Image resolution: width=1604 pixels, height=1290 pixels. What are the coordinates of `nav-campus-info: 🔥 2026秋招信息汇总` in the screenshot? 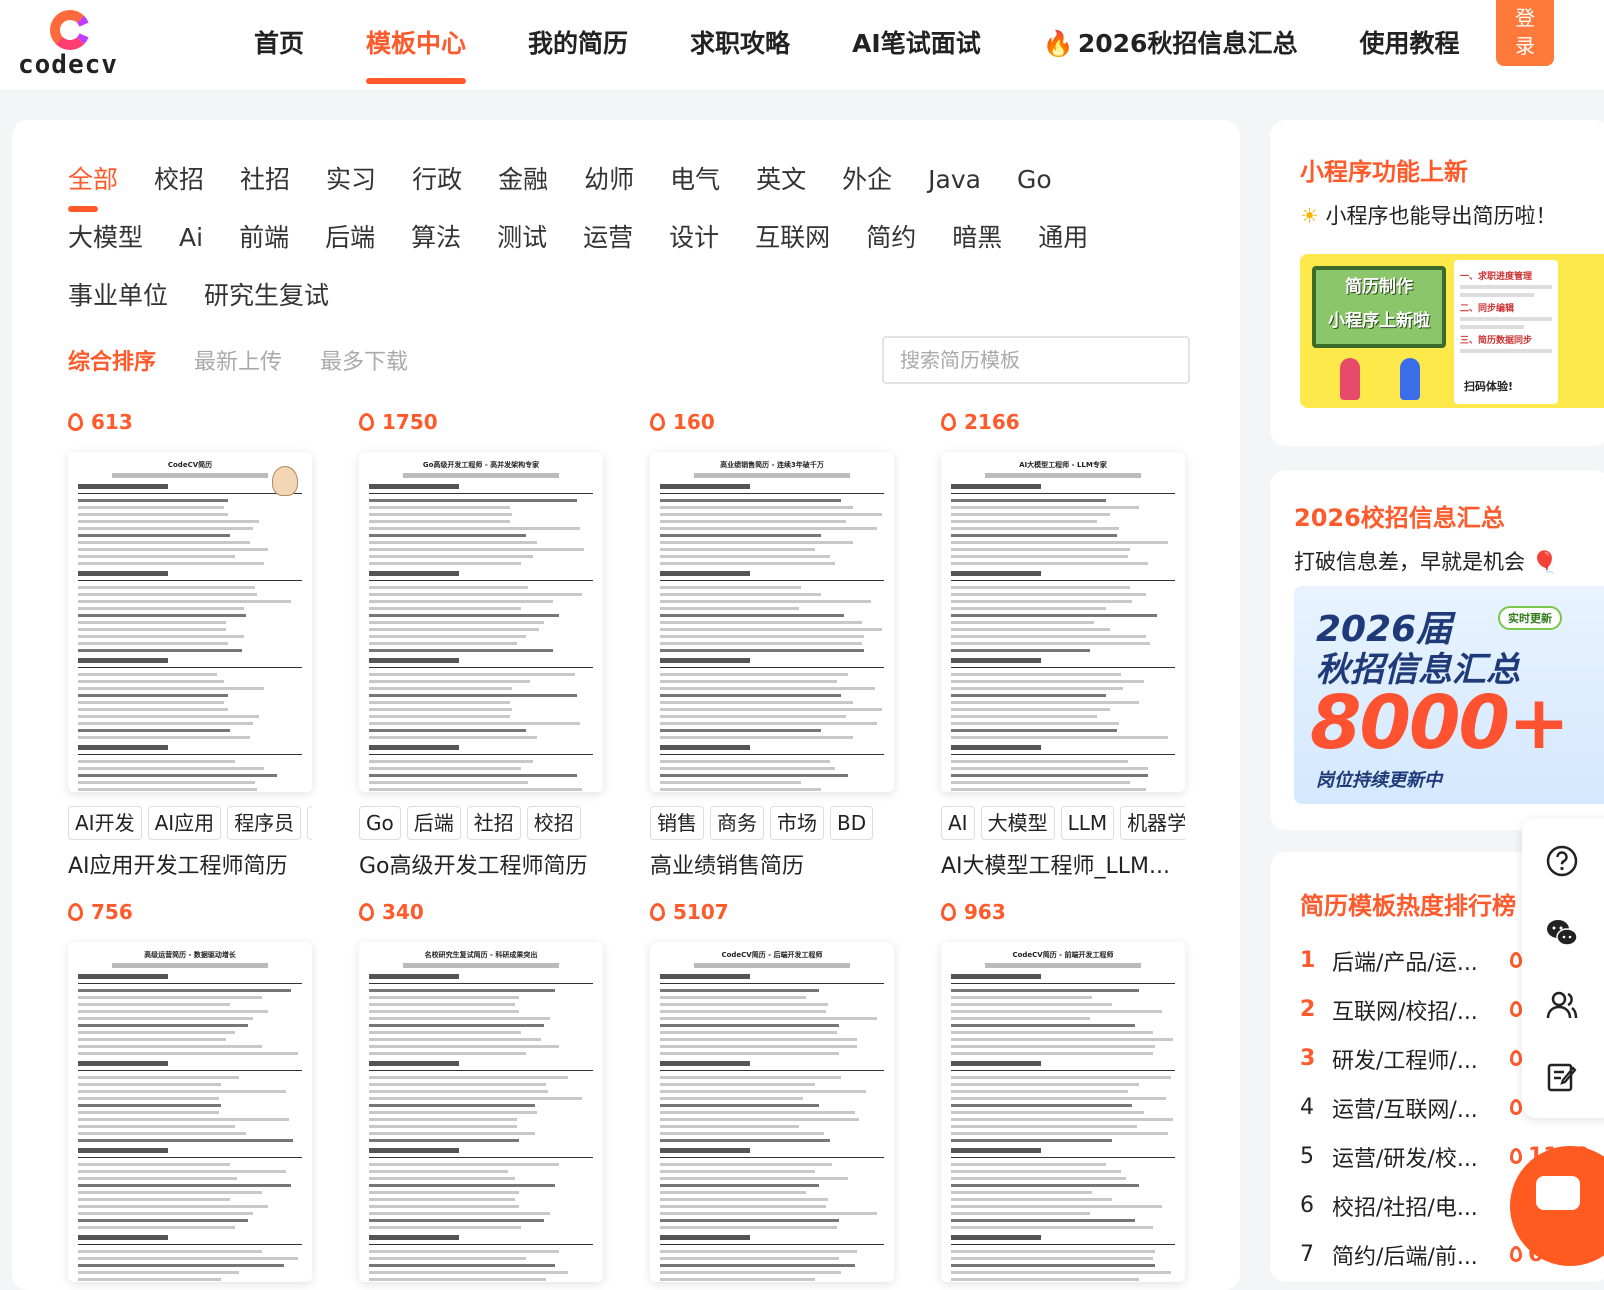 It's located at (1170, 44).